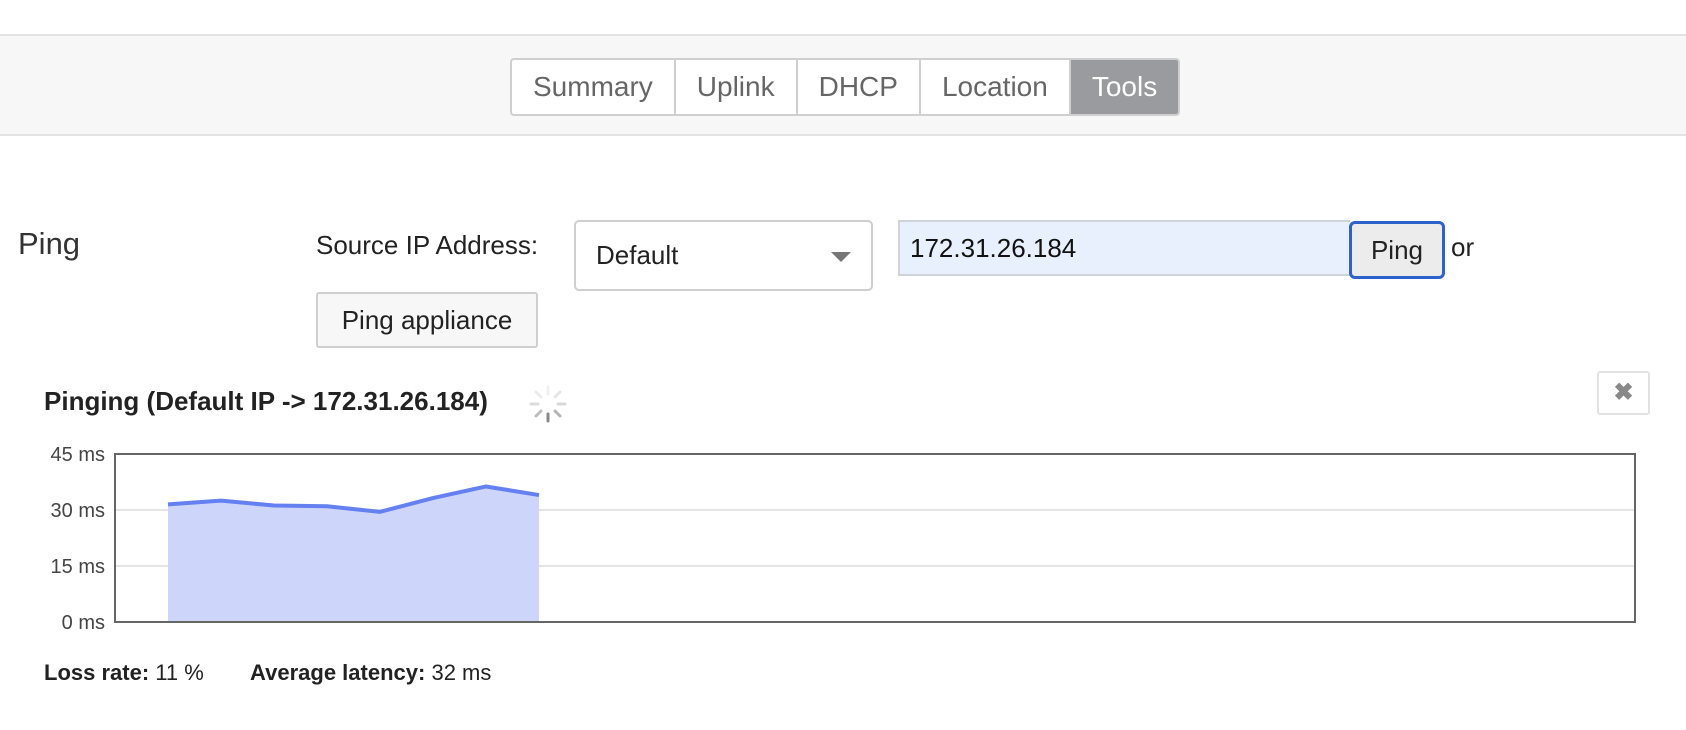 The height and width of the screenshot is (730, 1686). What do you see at coordinates (1623, 393) in the screenshot?
I see `close-icon: ✖` at bounding box center [1623, 393].